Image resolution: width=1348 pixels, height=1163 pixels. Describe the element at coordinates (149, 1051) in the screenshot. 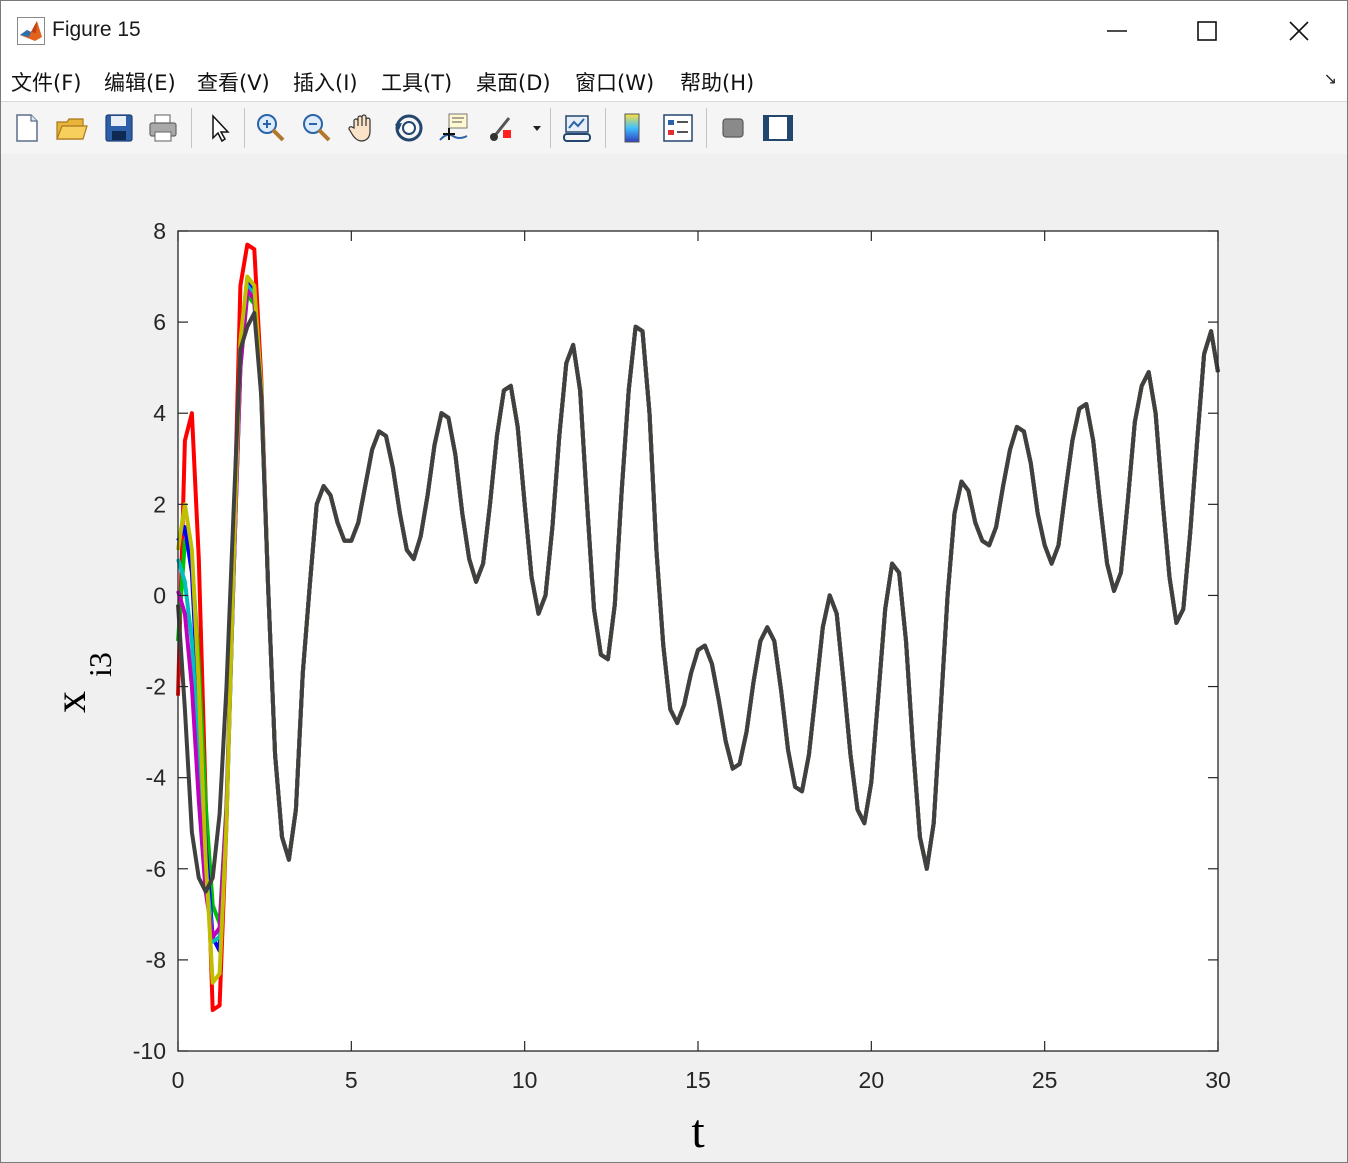

I see `y-tick-label: -10` at that location.